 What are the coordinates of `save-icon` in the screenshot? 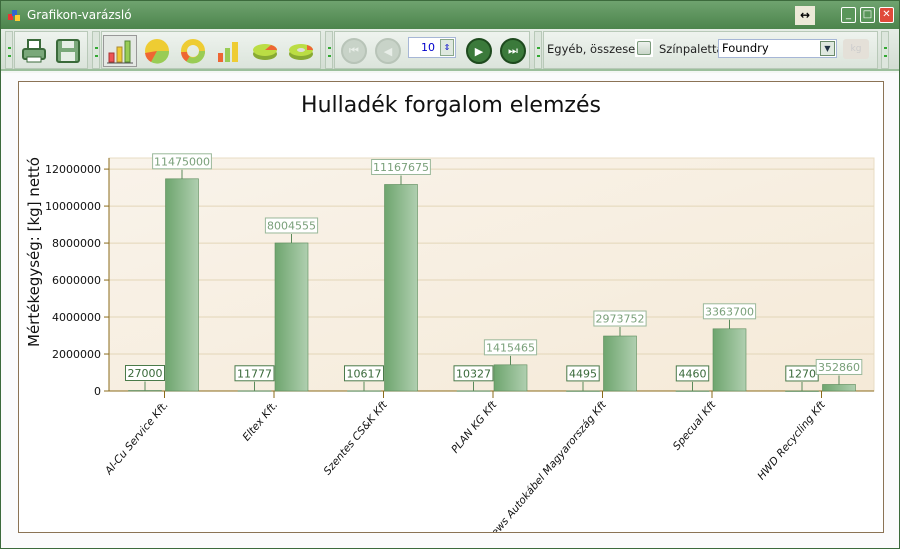 It's located at (68, 51).